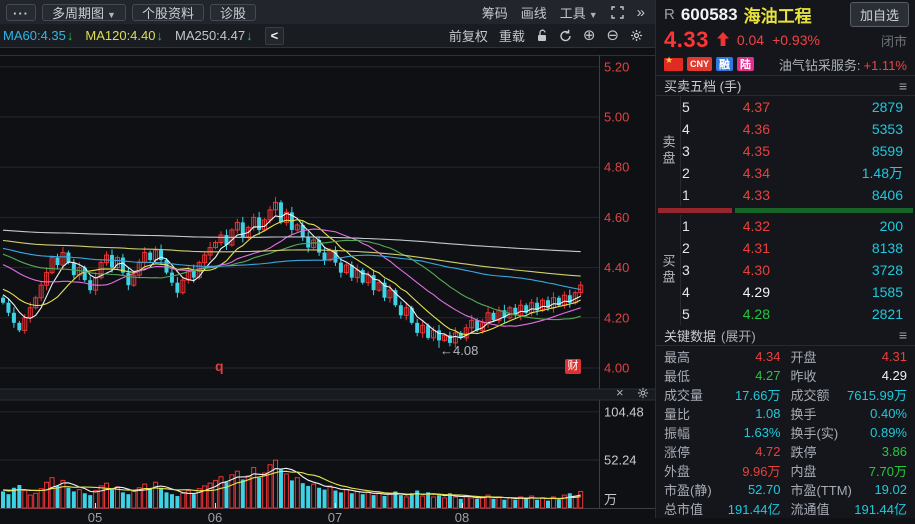 The width and height of the screenshot is (915, 524). I want to click on keydata-menu-icon: ≡, so click(903, 335).